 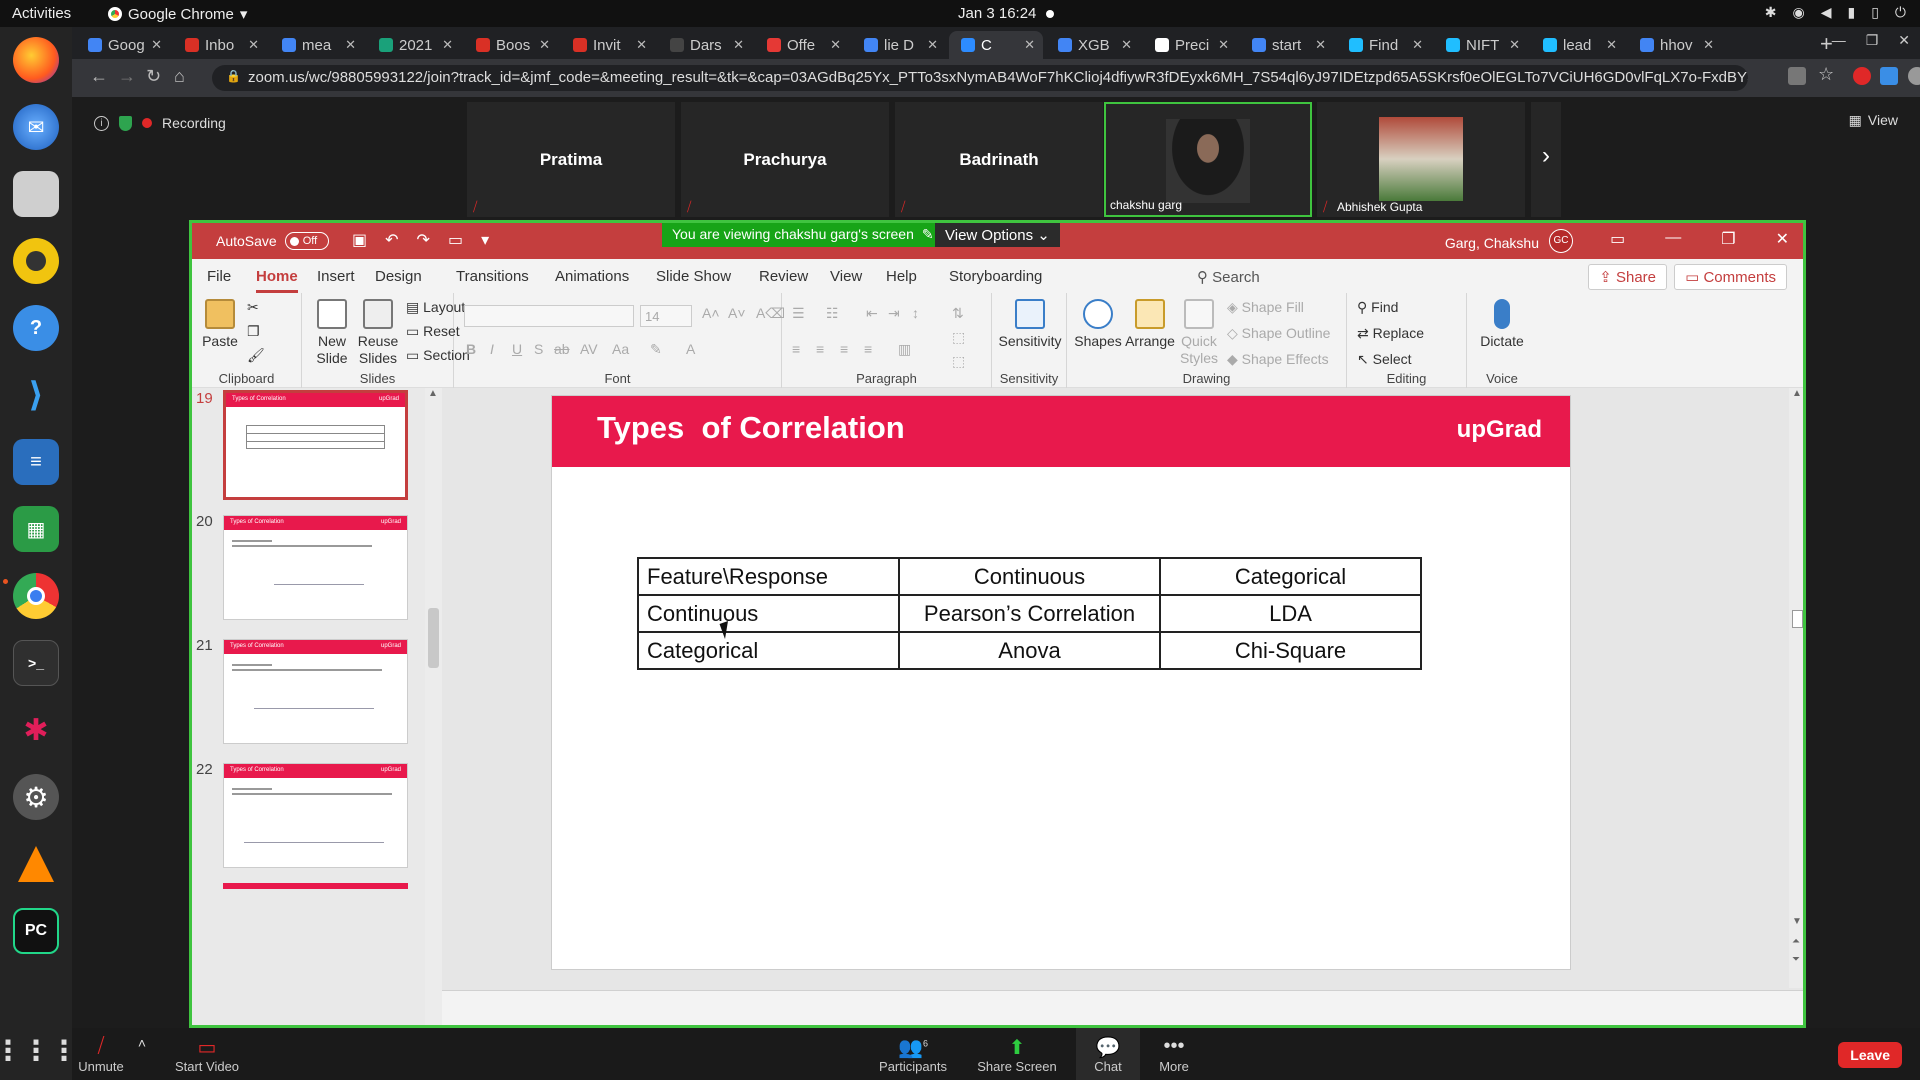 I want to click on tab-home: Home, so click(x=277, y=280).